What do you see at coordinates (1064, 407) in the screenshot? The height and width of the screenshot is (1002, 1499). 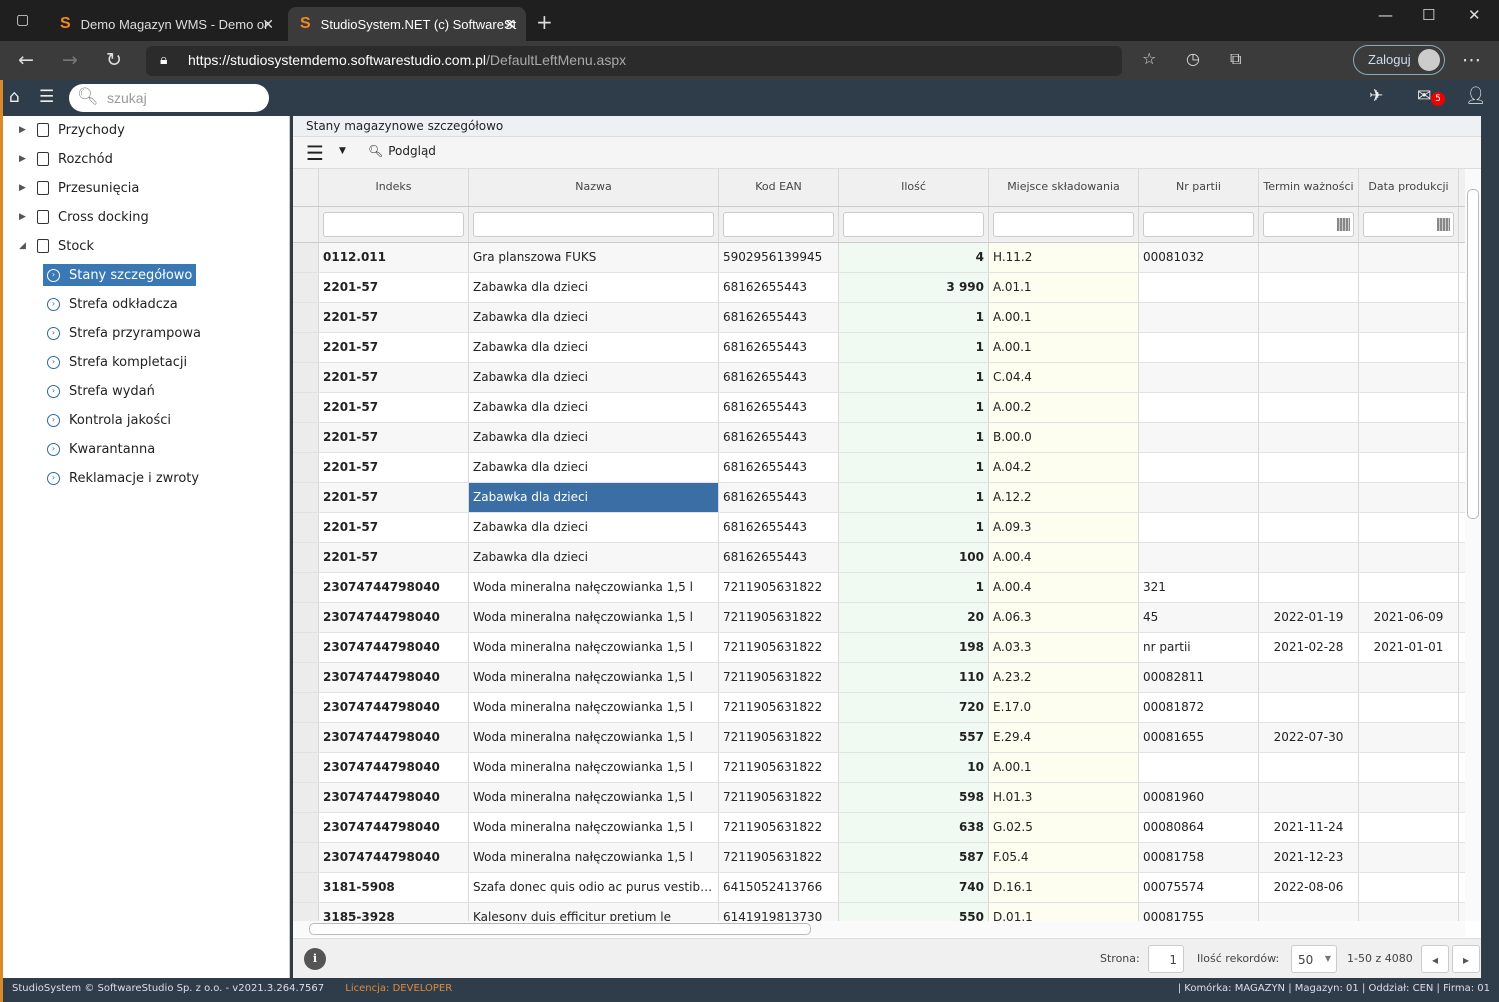 I see `table-cell: A.00.2` at bounding box center [1064, 407].